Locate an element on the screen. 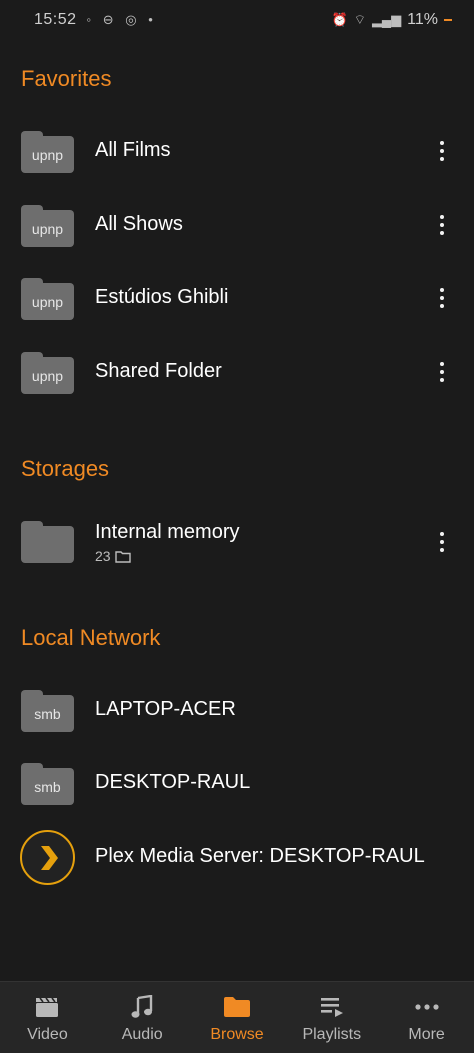  music-note-icon is located at coordinates (142, 1007).